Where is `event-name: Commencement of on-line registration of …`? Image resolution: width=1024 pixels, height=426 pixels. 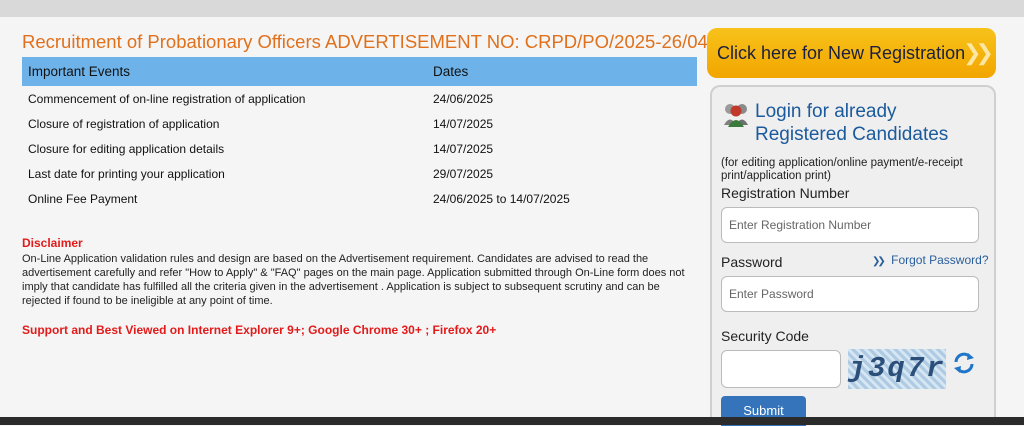 event-name: Commencement of on-line registration of … is located at coordinates (167, 98).